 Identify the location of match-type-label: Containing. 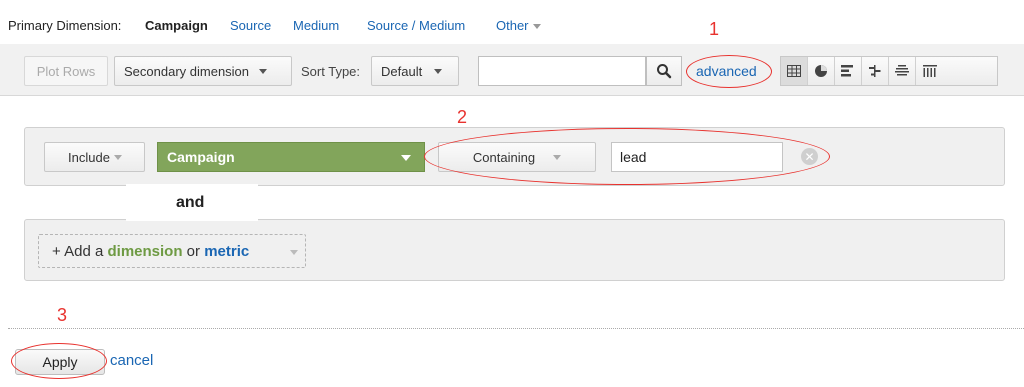
(504, 157).